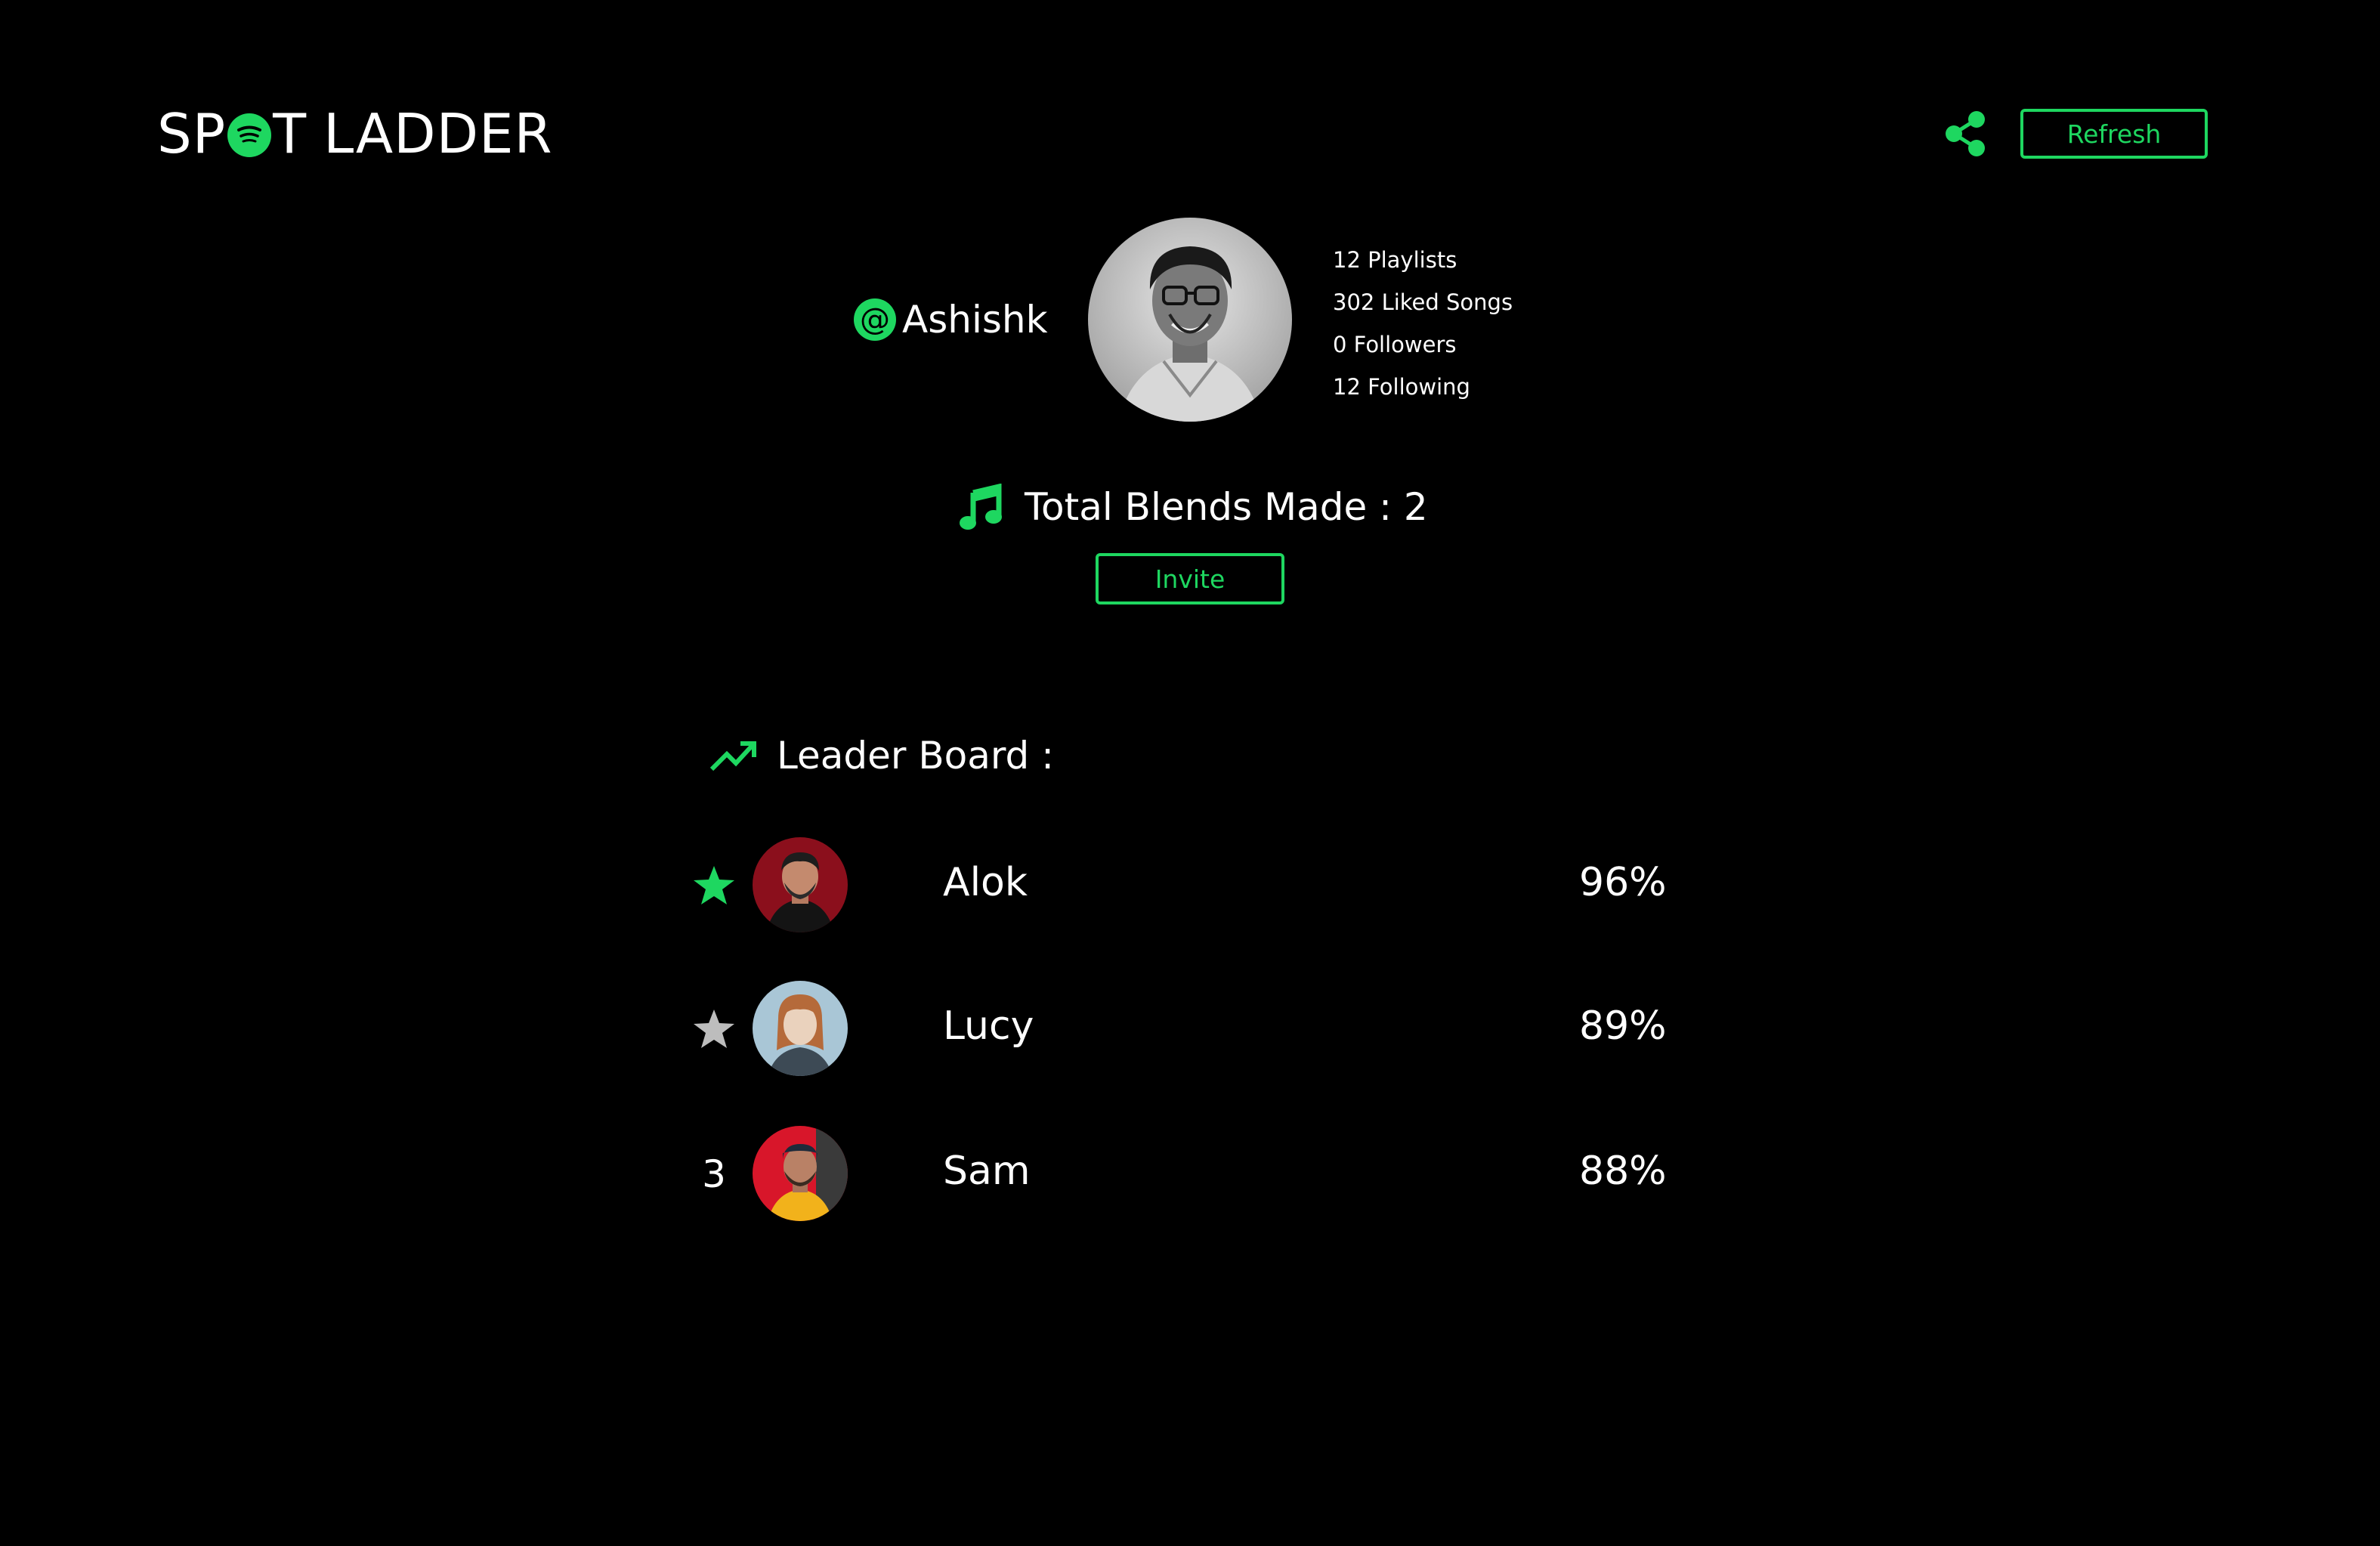 The width and height of the screenshot is (2380, 1546). Describe the element at coordinates (2114, 134) in the screenshot. I see `refresh-button: Refresh` at that location.